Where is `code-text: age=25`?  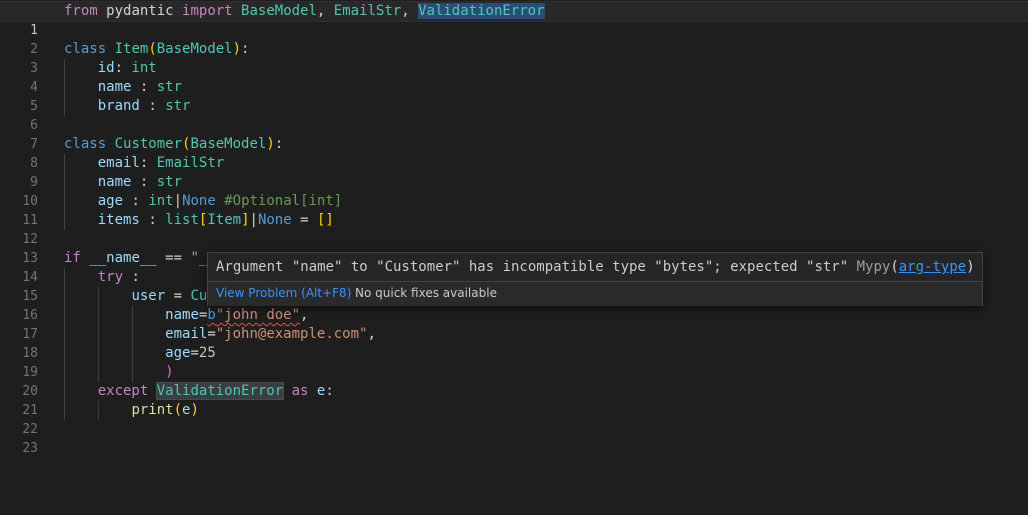 code-text: age=25 is located at coordinates (140, 353).